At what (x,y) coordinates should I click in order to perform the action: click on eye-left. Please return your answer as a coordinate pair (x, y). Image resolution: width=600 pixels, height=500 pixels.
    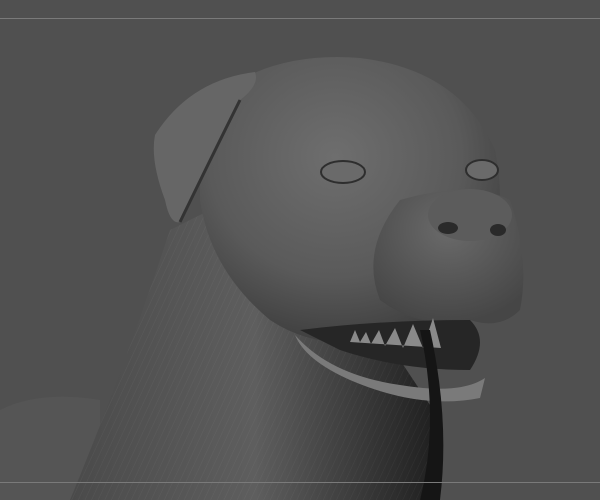
    Looking at the image, I should click on (343, 172).